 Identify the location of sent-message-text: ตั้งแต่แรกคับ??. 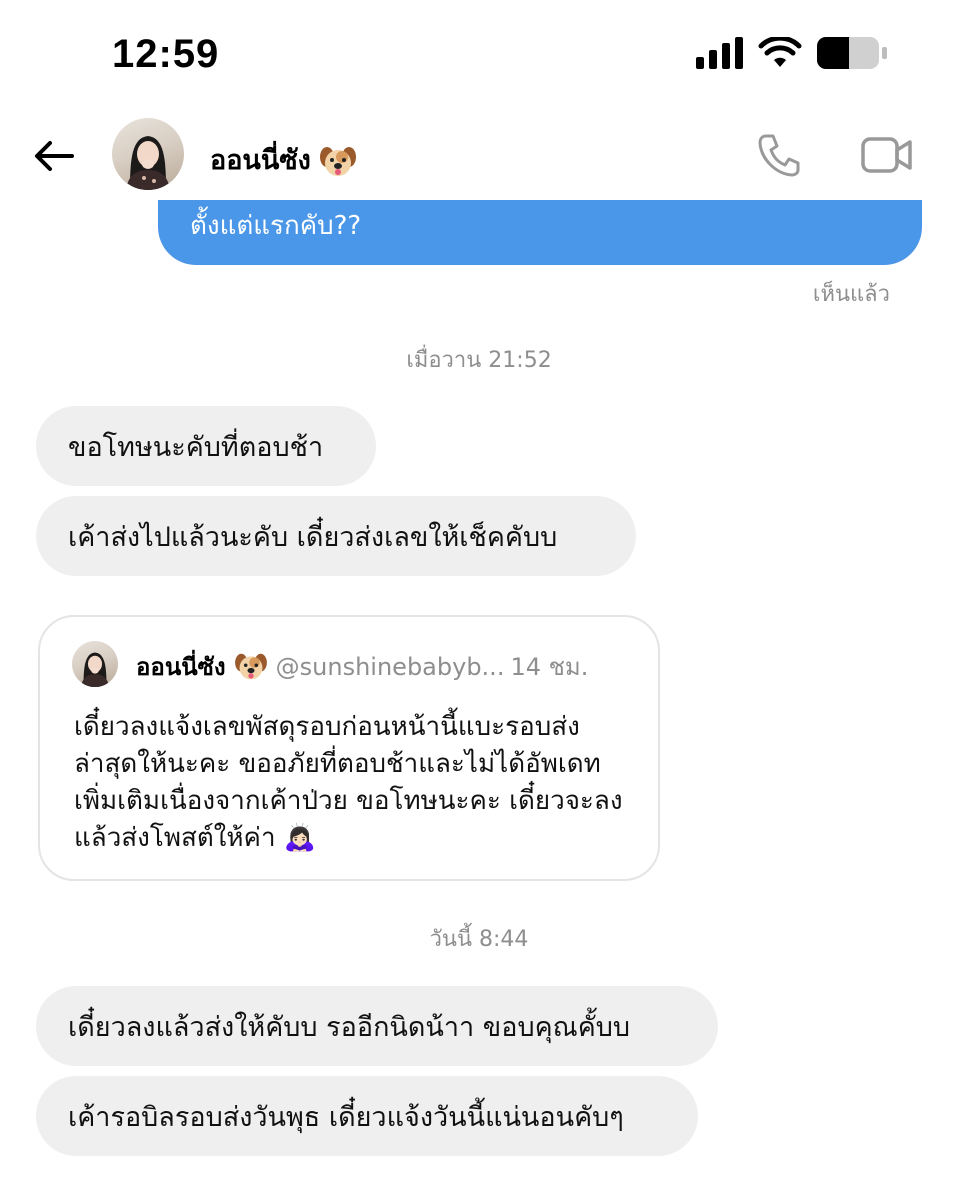
(276, 226).